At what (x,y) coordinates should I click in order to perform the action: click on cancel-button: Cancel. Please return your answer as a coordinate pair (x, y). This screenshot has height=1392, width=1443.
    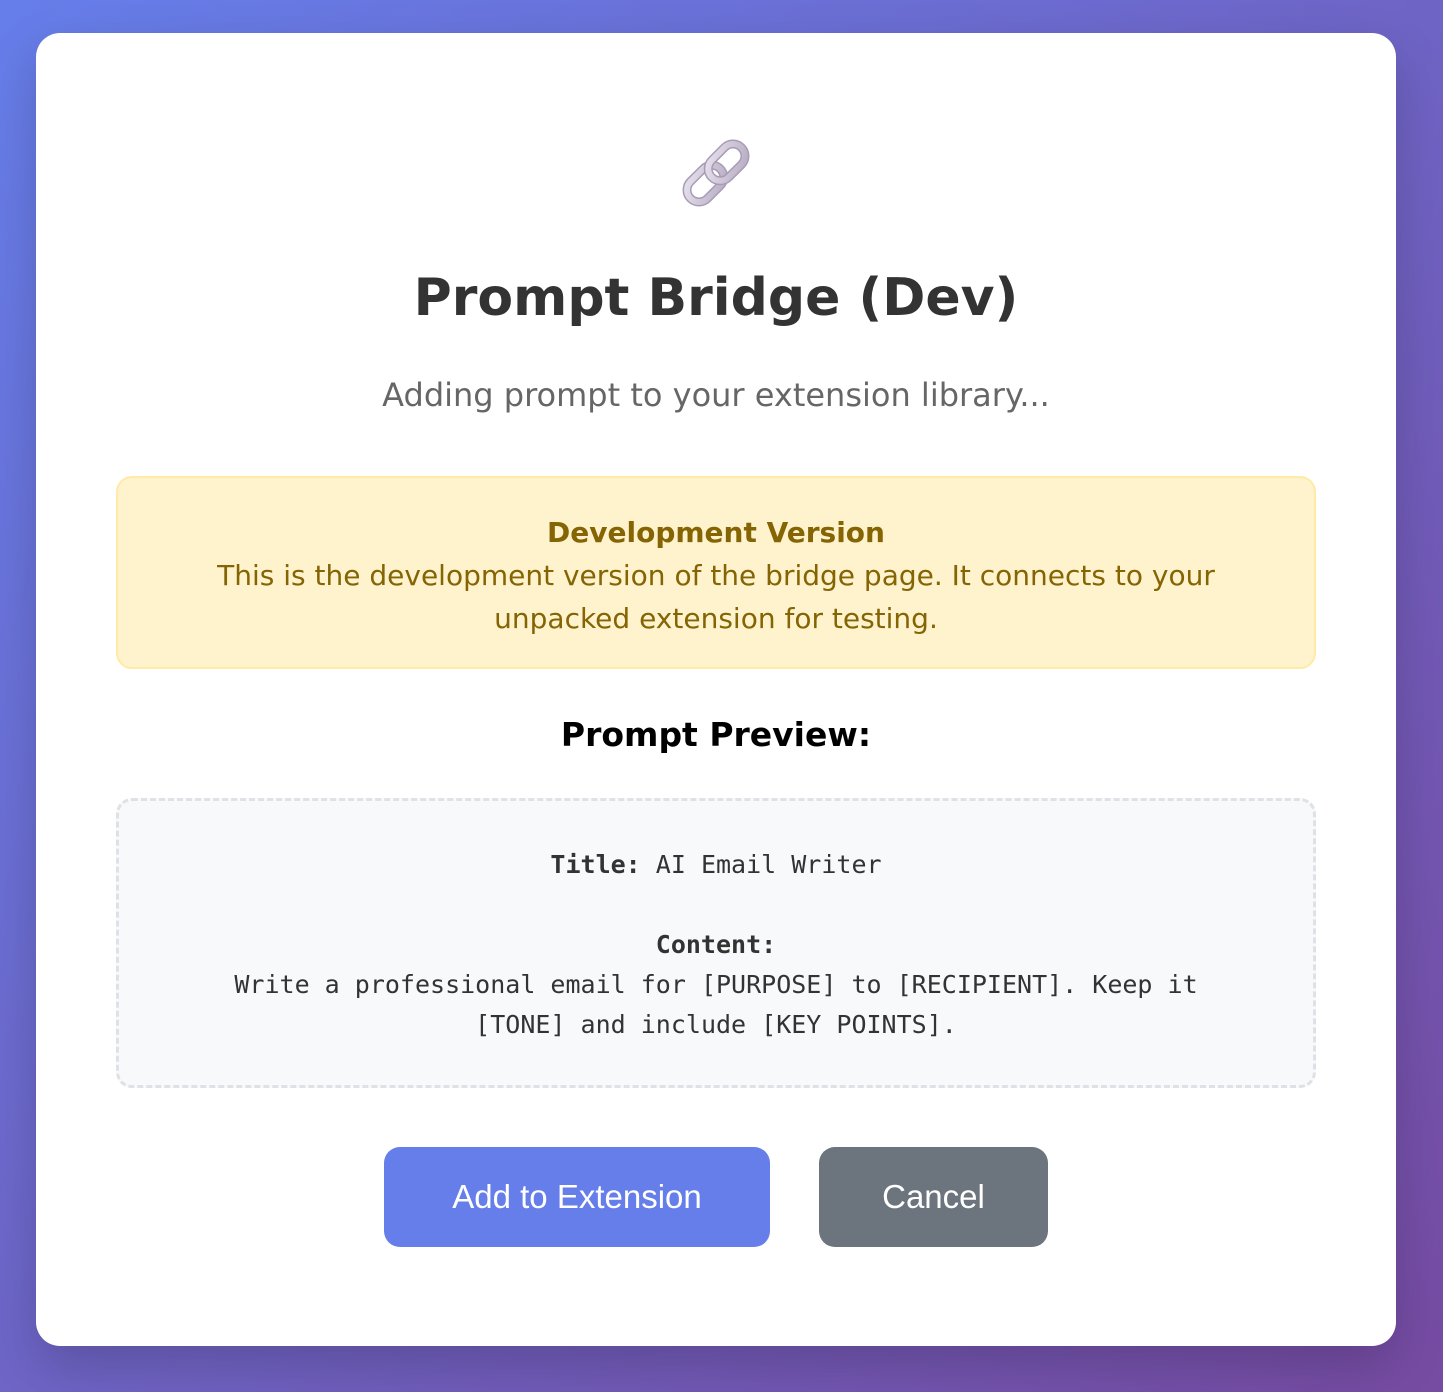
    Looking at the image, I should click on (933, 1197).